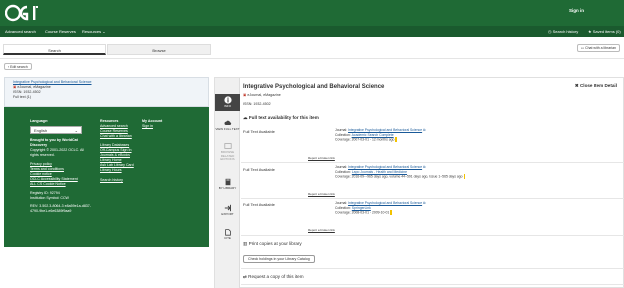  What do you see at coordinates (111, 170) in the screenshot?
I see `footer-link: Library Hours` at bounding box center [111, 170].